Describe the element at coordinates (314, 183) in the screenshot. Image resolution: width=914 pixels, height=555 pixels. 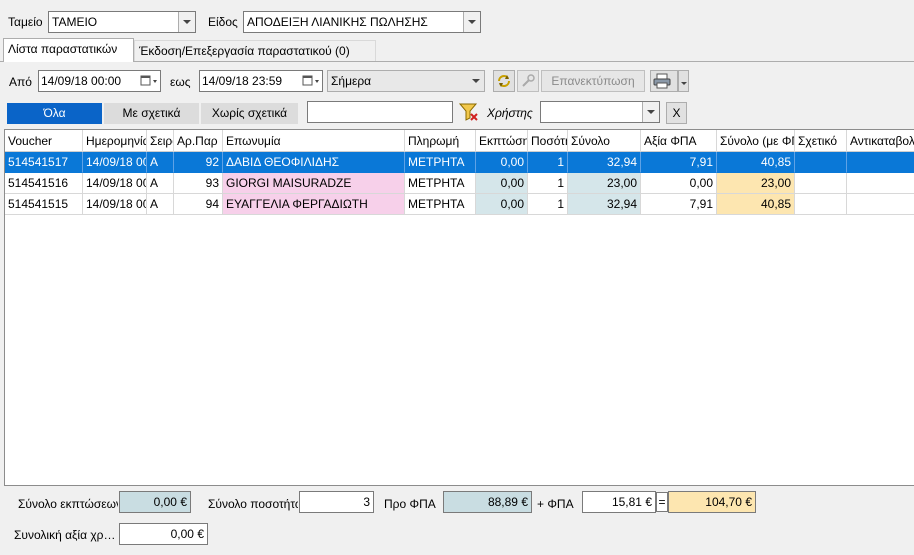
I see `cell-name: GIORGI MAISURADZE` at that location.